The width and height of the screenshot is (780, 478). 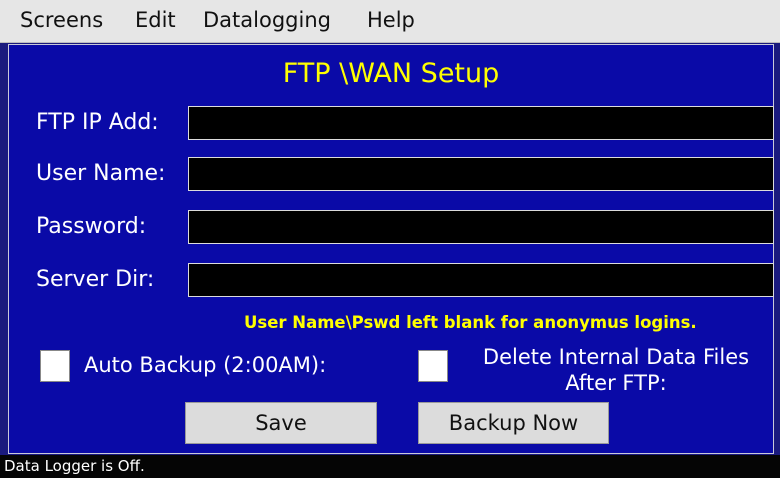 I want to click on backup-now-button: Backup Now, so click(x=513, y=423).